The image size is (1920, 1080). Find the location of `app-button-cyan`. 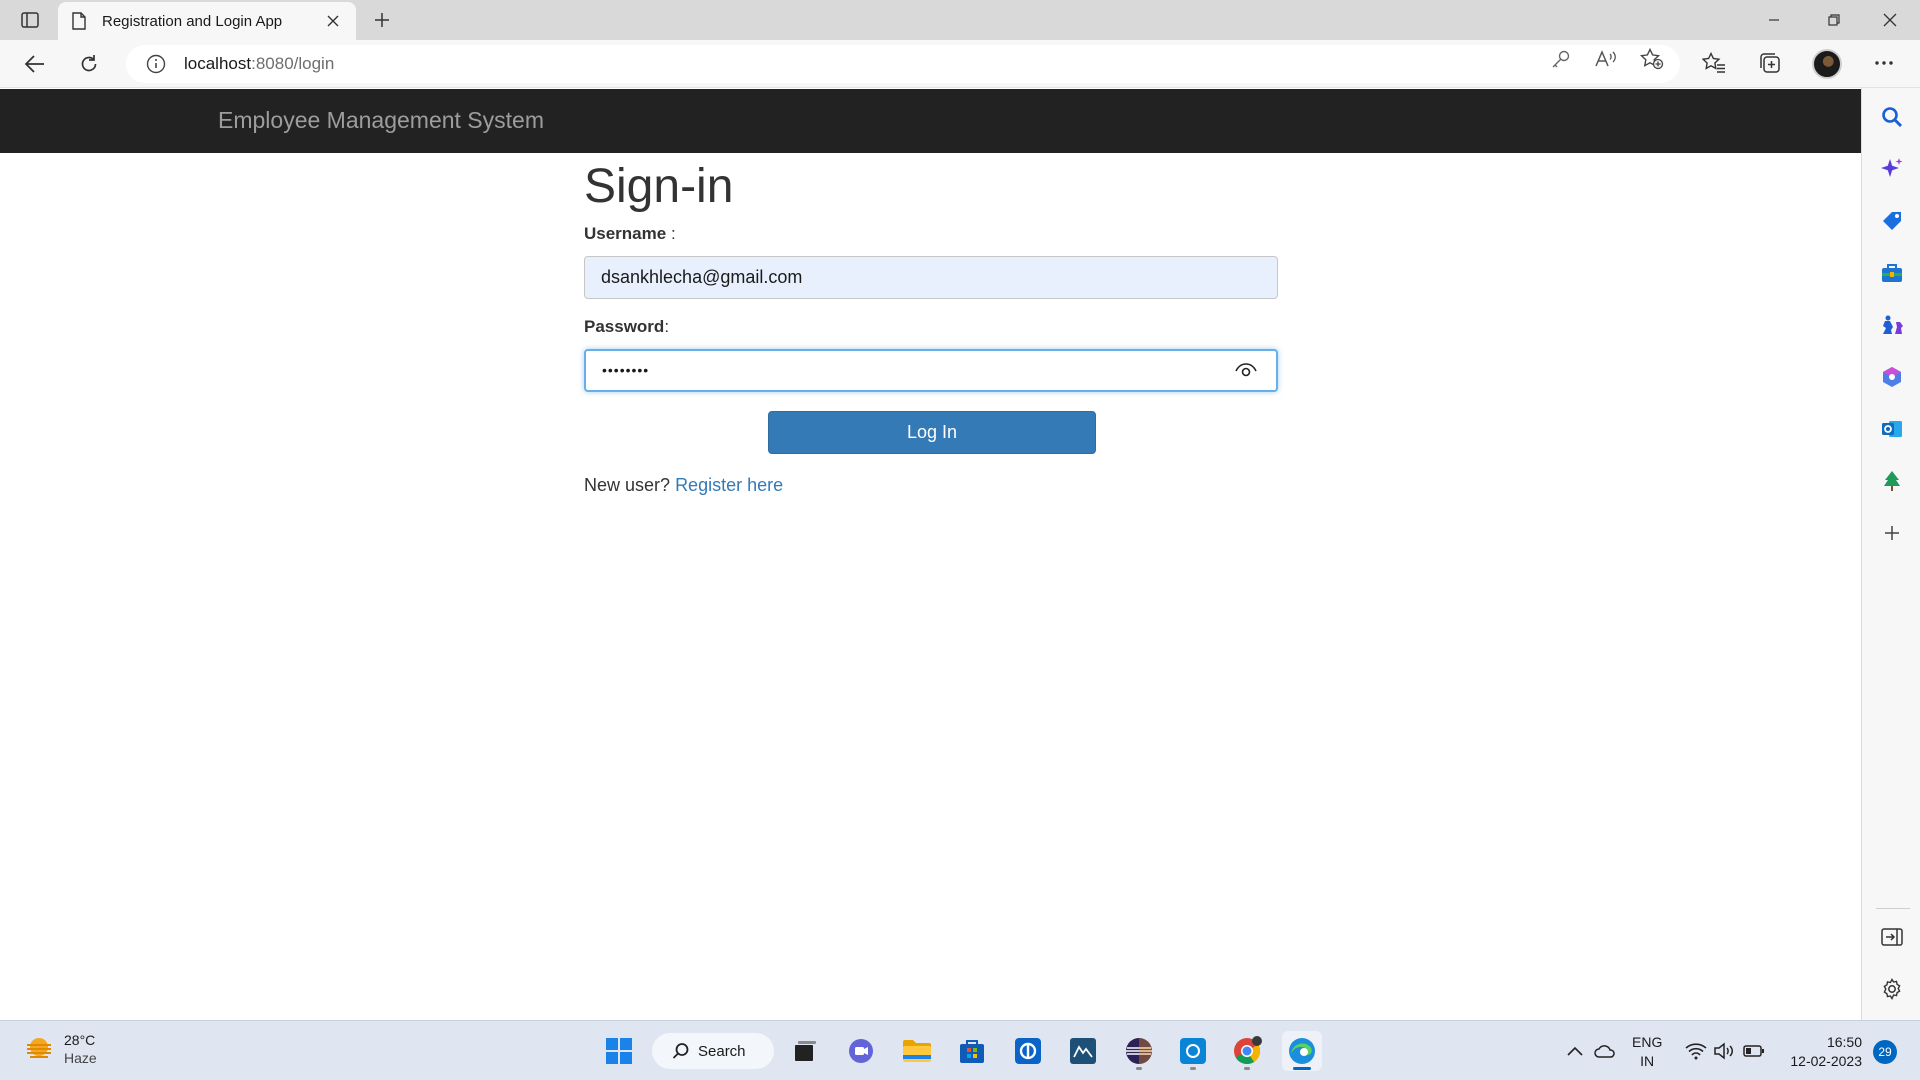

app-button-cyan is located at coordinates (1193, 1051).